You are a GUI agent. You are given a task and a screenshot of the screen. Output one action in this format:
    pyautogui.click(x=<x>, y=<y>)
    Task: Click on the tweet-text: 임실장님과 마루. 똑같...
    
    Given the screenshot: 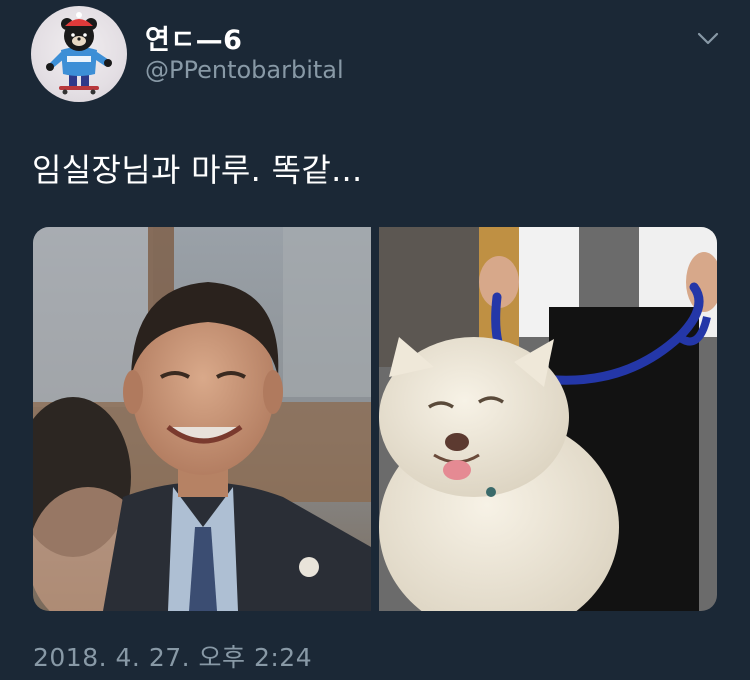 What is the action you would take?
    pyautogui.click(x=197, y=170)
    